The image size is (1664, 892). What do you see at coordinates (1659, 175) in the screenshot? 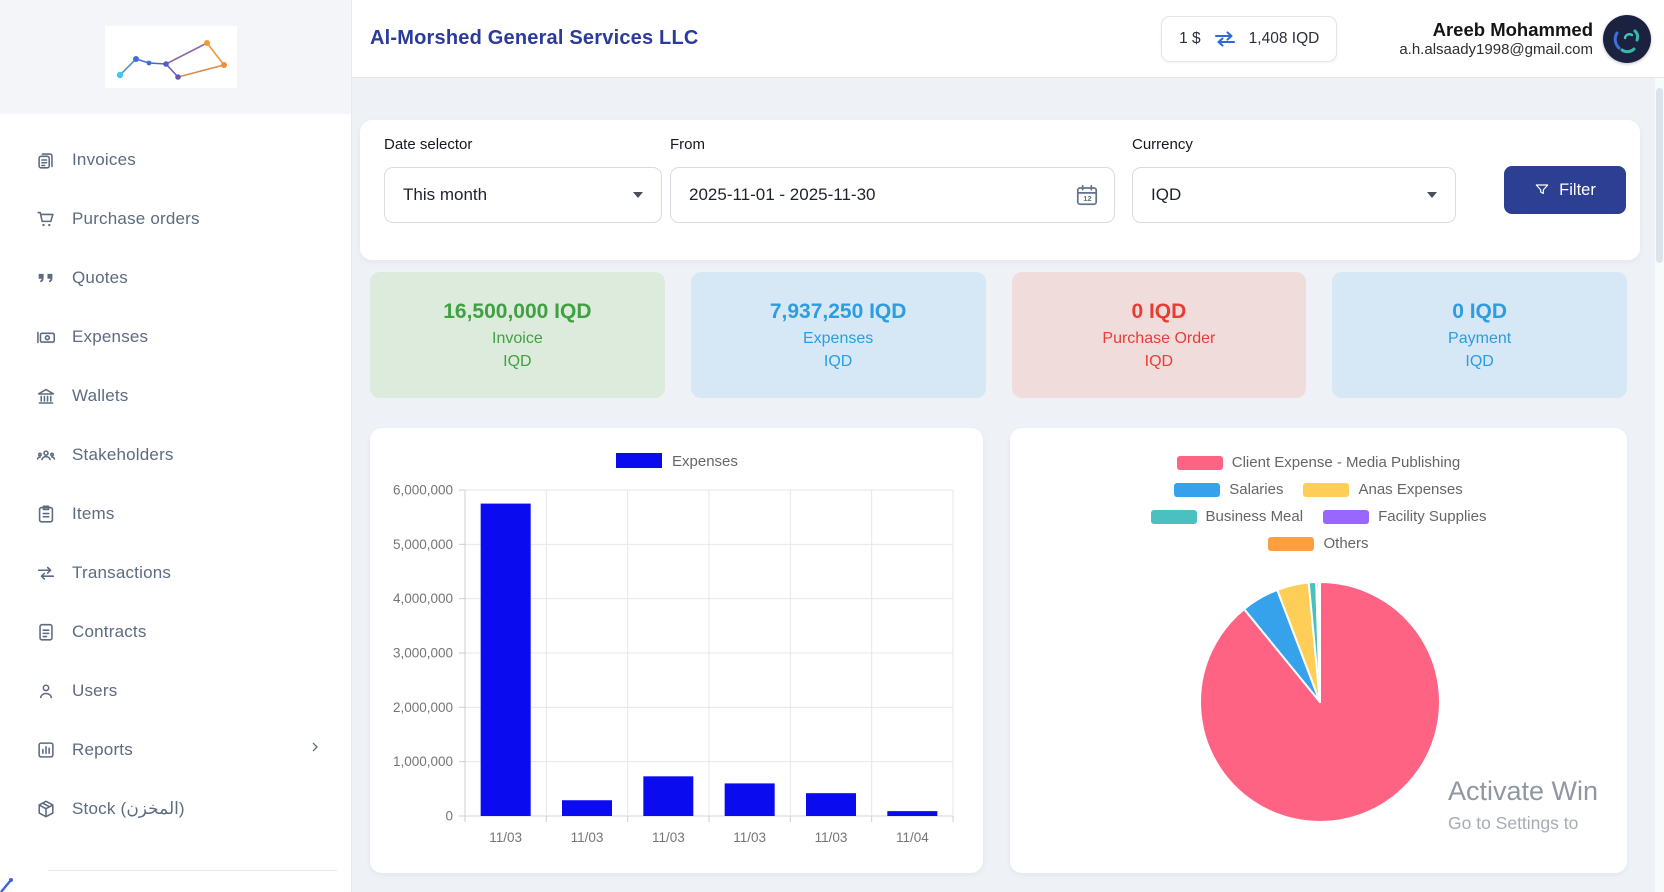
I see `scrollbar-thumb` at bounding box center [1659, 175].